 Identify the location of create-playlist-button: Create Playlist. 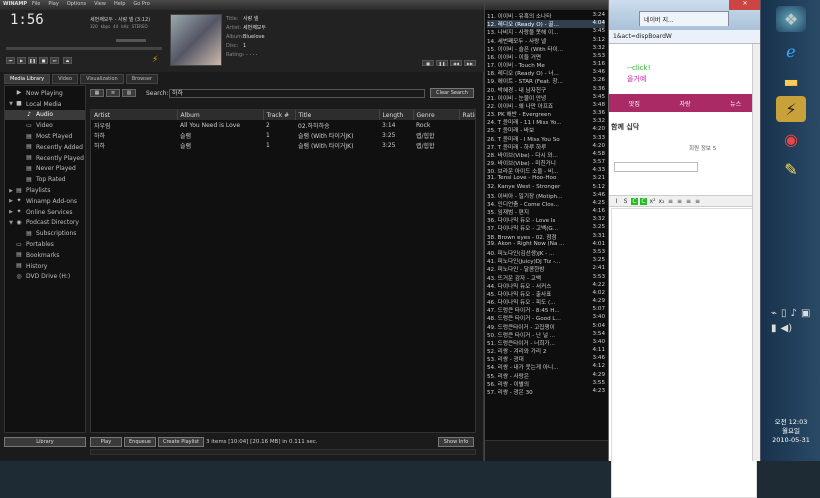
(181, 442).